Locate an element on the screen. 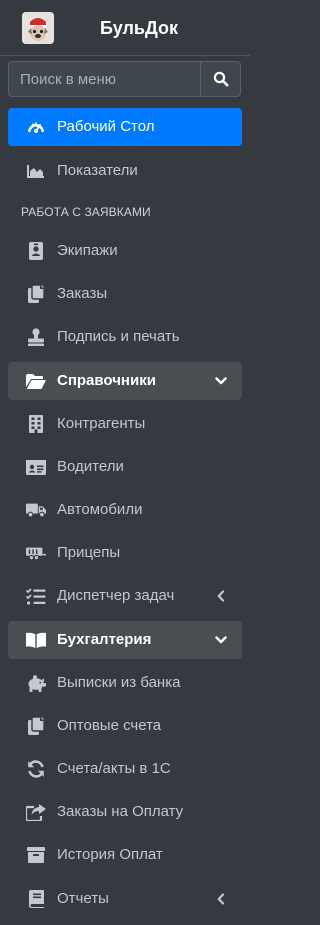 Image resolution: width=320 pixels, height=925 pixels. nav-item-label: Водители is located at coordinates (90, 466).